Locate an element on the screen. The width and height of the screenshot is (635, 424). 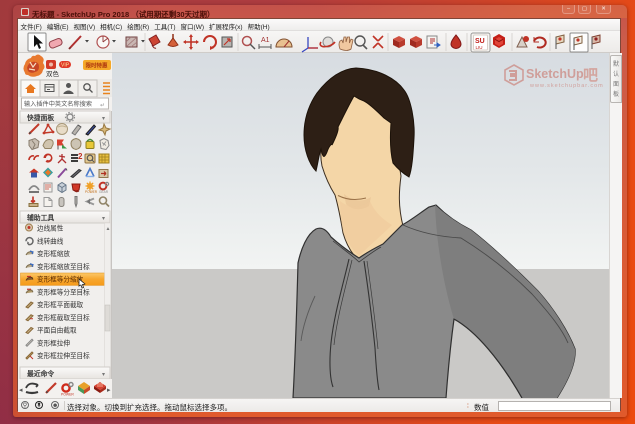
svg-text: 吧 is located at coordinates (590, 75).